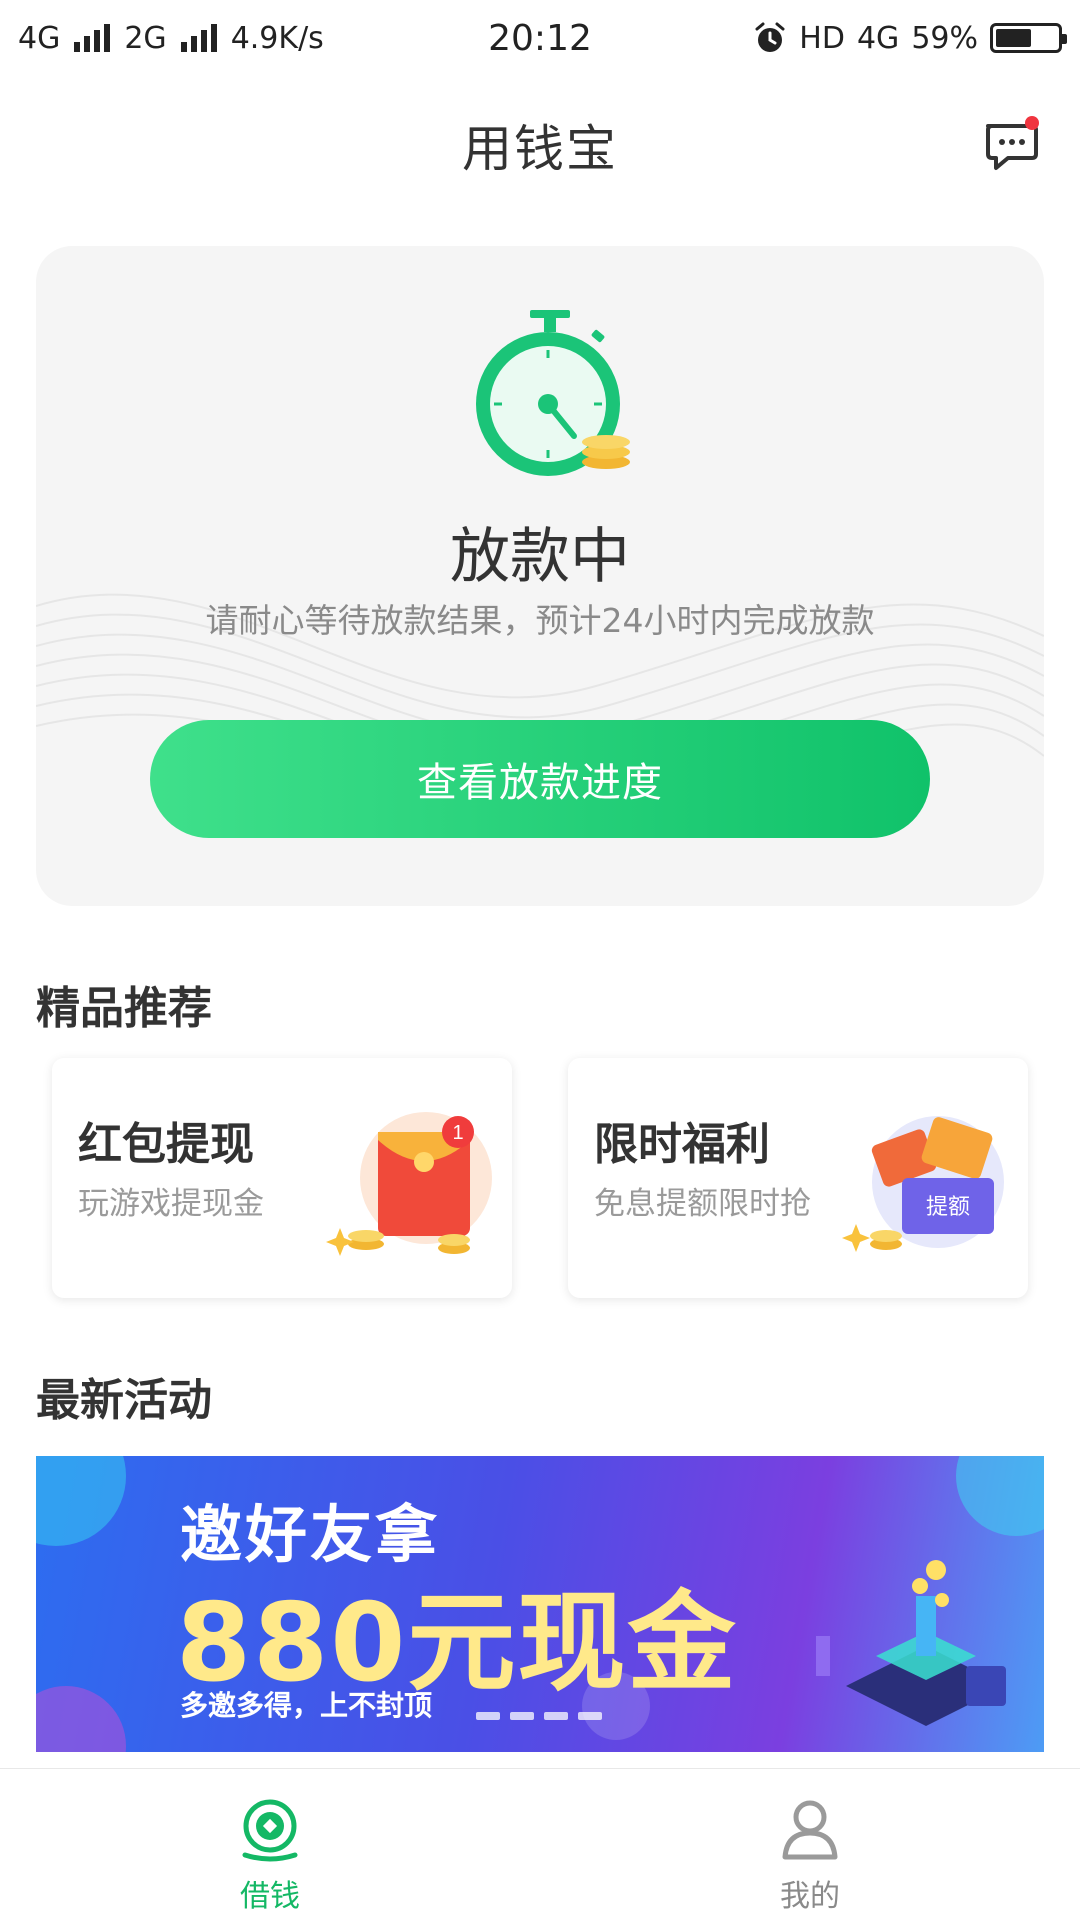  Describe the element at coordinates (540, 149) in the screenshot. I see `page-title: 用钱宝` at that location.